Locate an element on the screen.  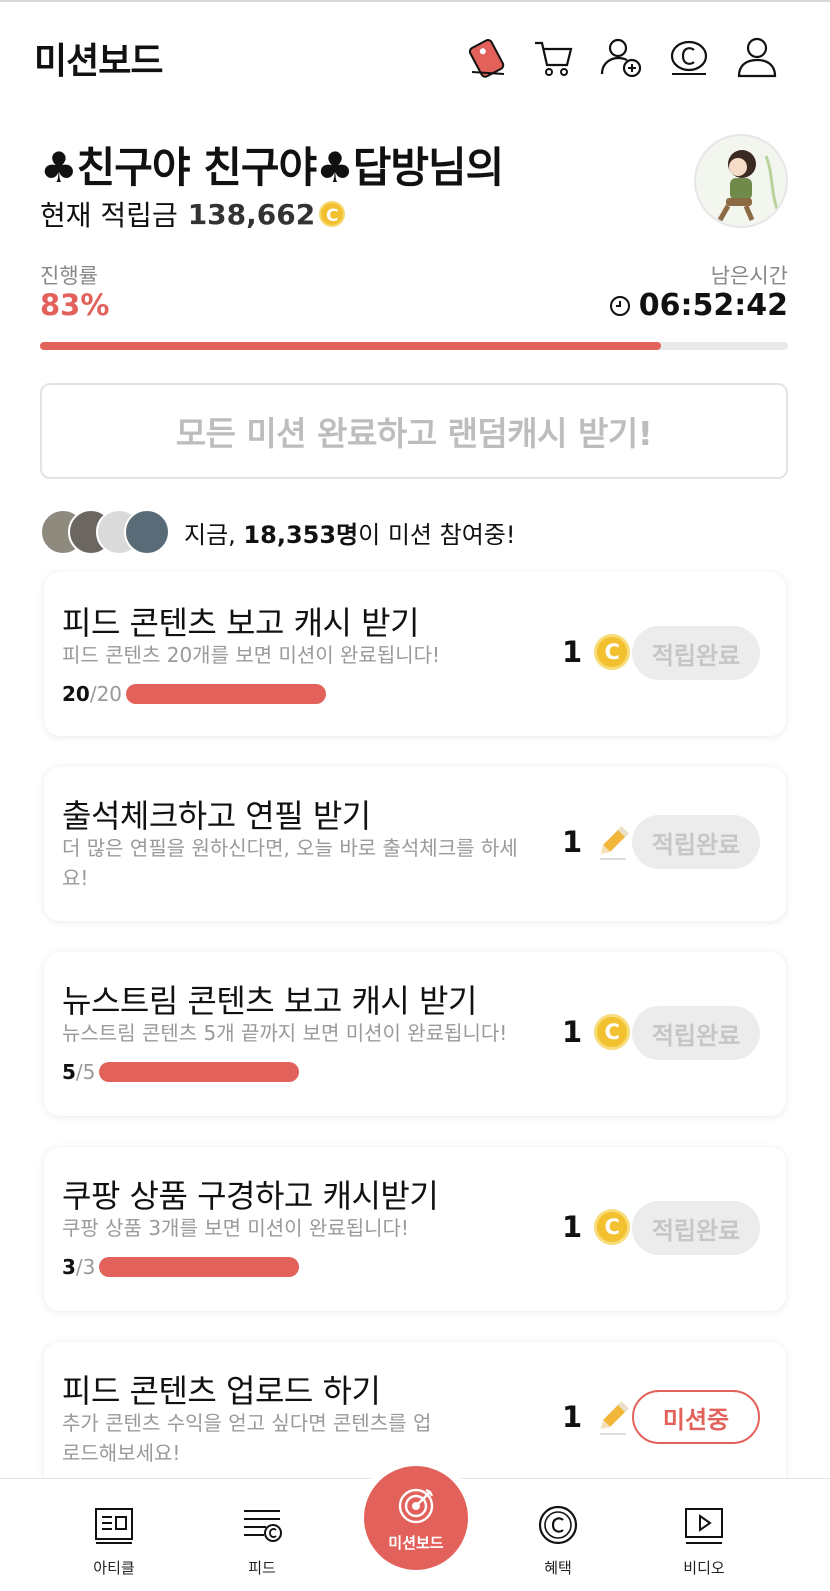
article-icon is located at coordinates (114, 1526).